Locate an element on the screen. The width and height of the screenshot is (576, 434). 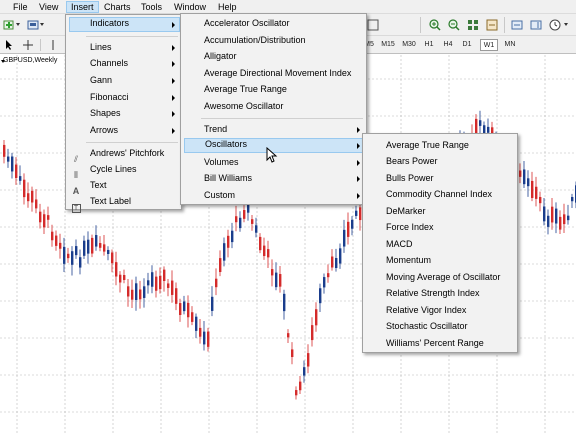
menu-help: Help is located at coordinates (227, 7).